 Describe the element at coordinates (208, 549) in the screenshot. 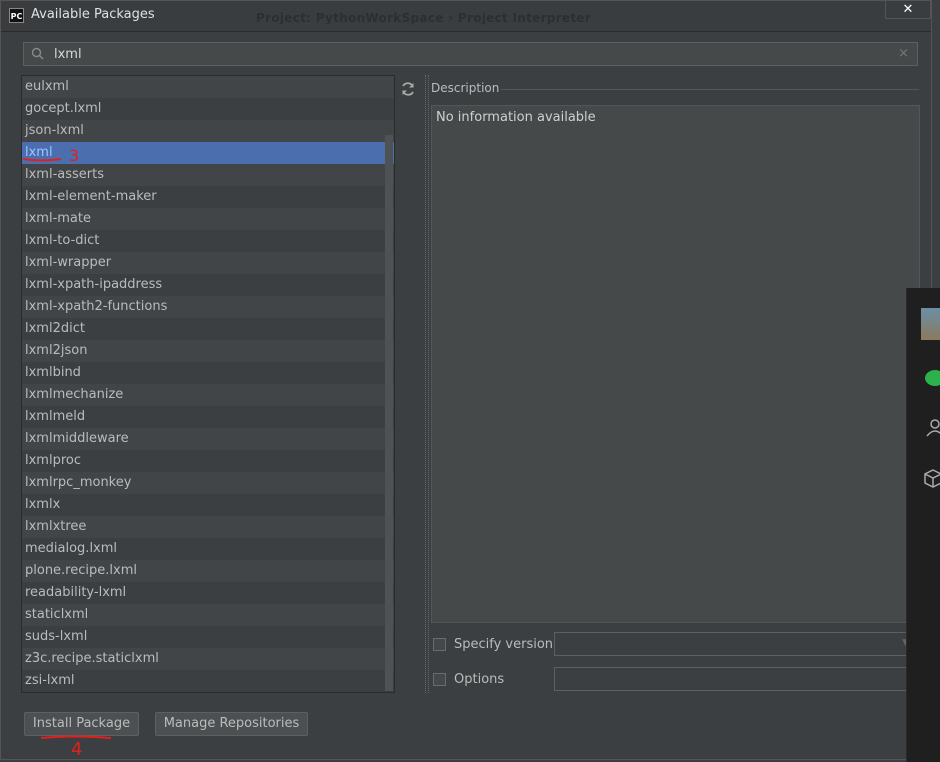

I see `package-list-item: medialog.lxml` at that location.